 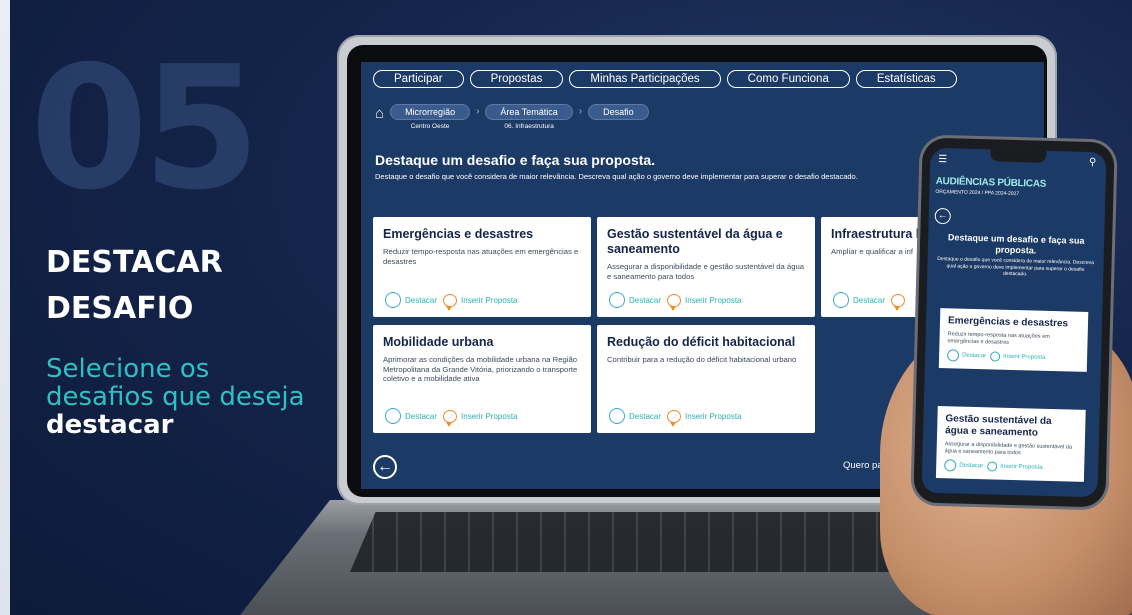 I want to click on slide-title-line1: DESTACAR, so click(x=134, y=262).